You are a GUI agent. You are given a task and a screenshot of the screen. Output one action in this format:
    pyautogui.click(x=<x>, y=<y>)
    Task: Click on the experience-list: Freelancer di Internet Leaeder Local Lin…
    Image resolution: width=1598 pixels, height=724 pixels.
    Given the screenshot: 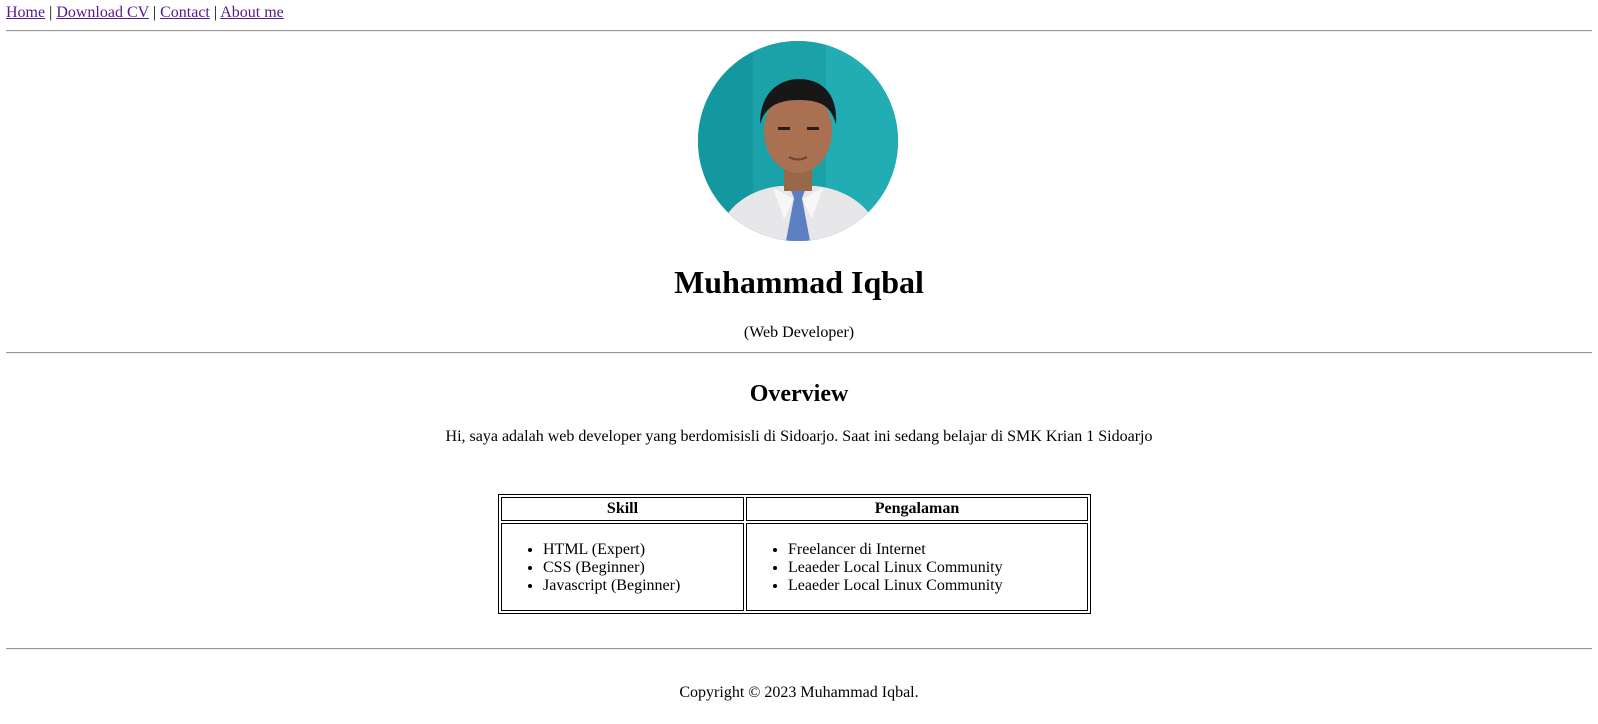 What is the action you would take?
    pyautogui.click(x=917, y=568)
    